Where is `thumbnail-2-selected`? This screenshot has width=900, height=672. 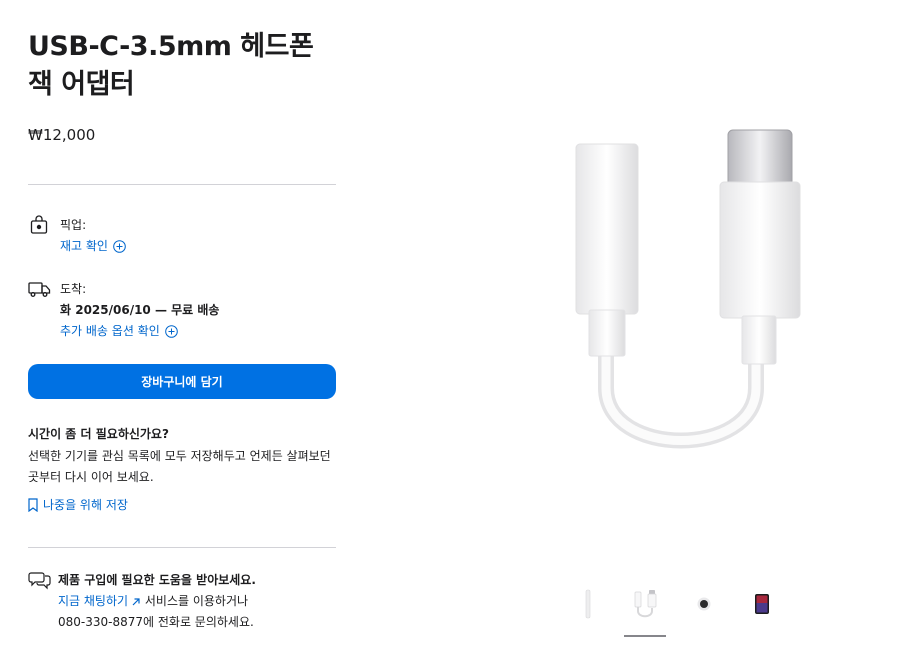 thumbnail-2-selected is located at coordinates (645, 604).